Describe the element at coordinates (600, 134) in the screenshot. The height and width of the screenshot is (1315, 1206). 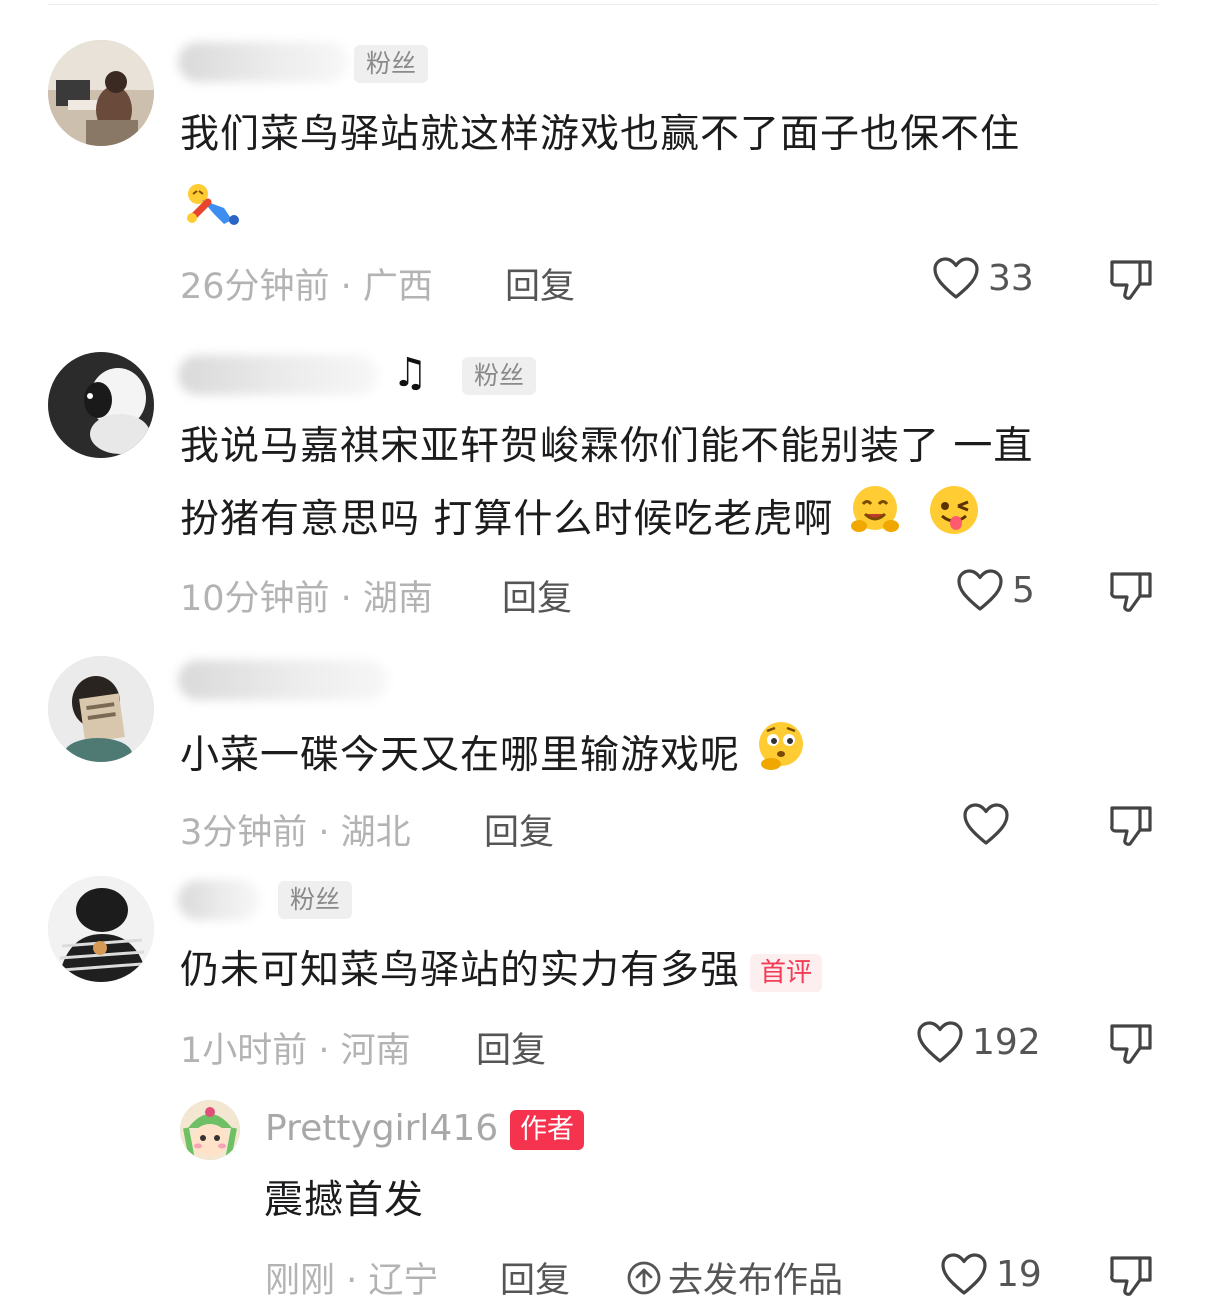
I see `comment-text: 我们菜鸟驿站就这样游戏也赢不了面子也保不住` at that location.